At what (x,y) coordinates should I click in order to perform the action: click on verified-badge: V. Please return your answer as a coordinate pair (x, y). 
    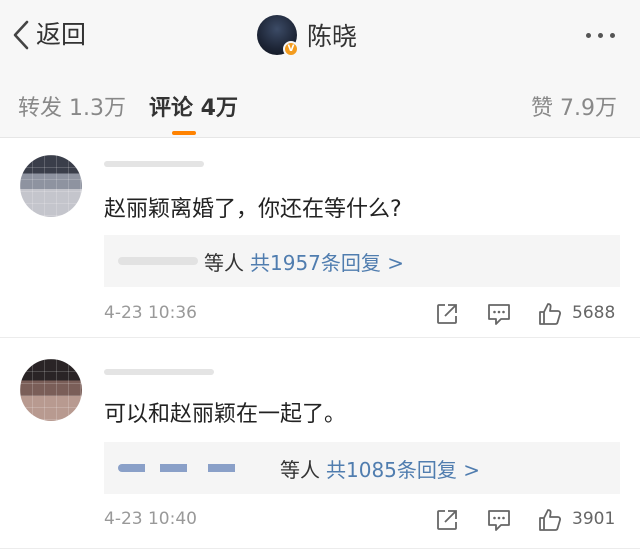
    Looking at the image, I should click on (291, 49).